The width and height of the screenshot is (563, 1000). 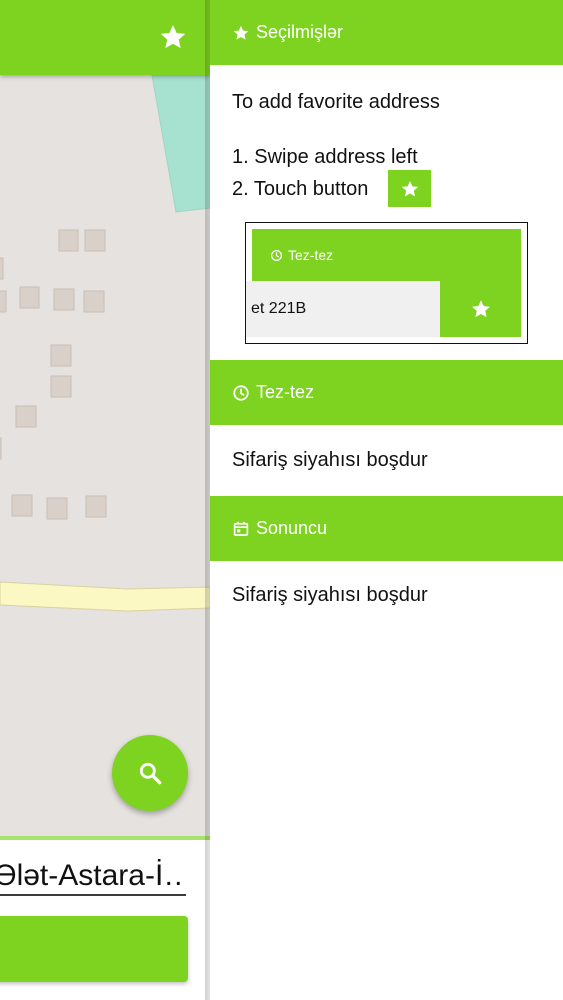 What do you see at coordinates (241, 528) in the screenshot?
I see `calendar-icon` at bounding box center [241, 528].